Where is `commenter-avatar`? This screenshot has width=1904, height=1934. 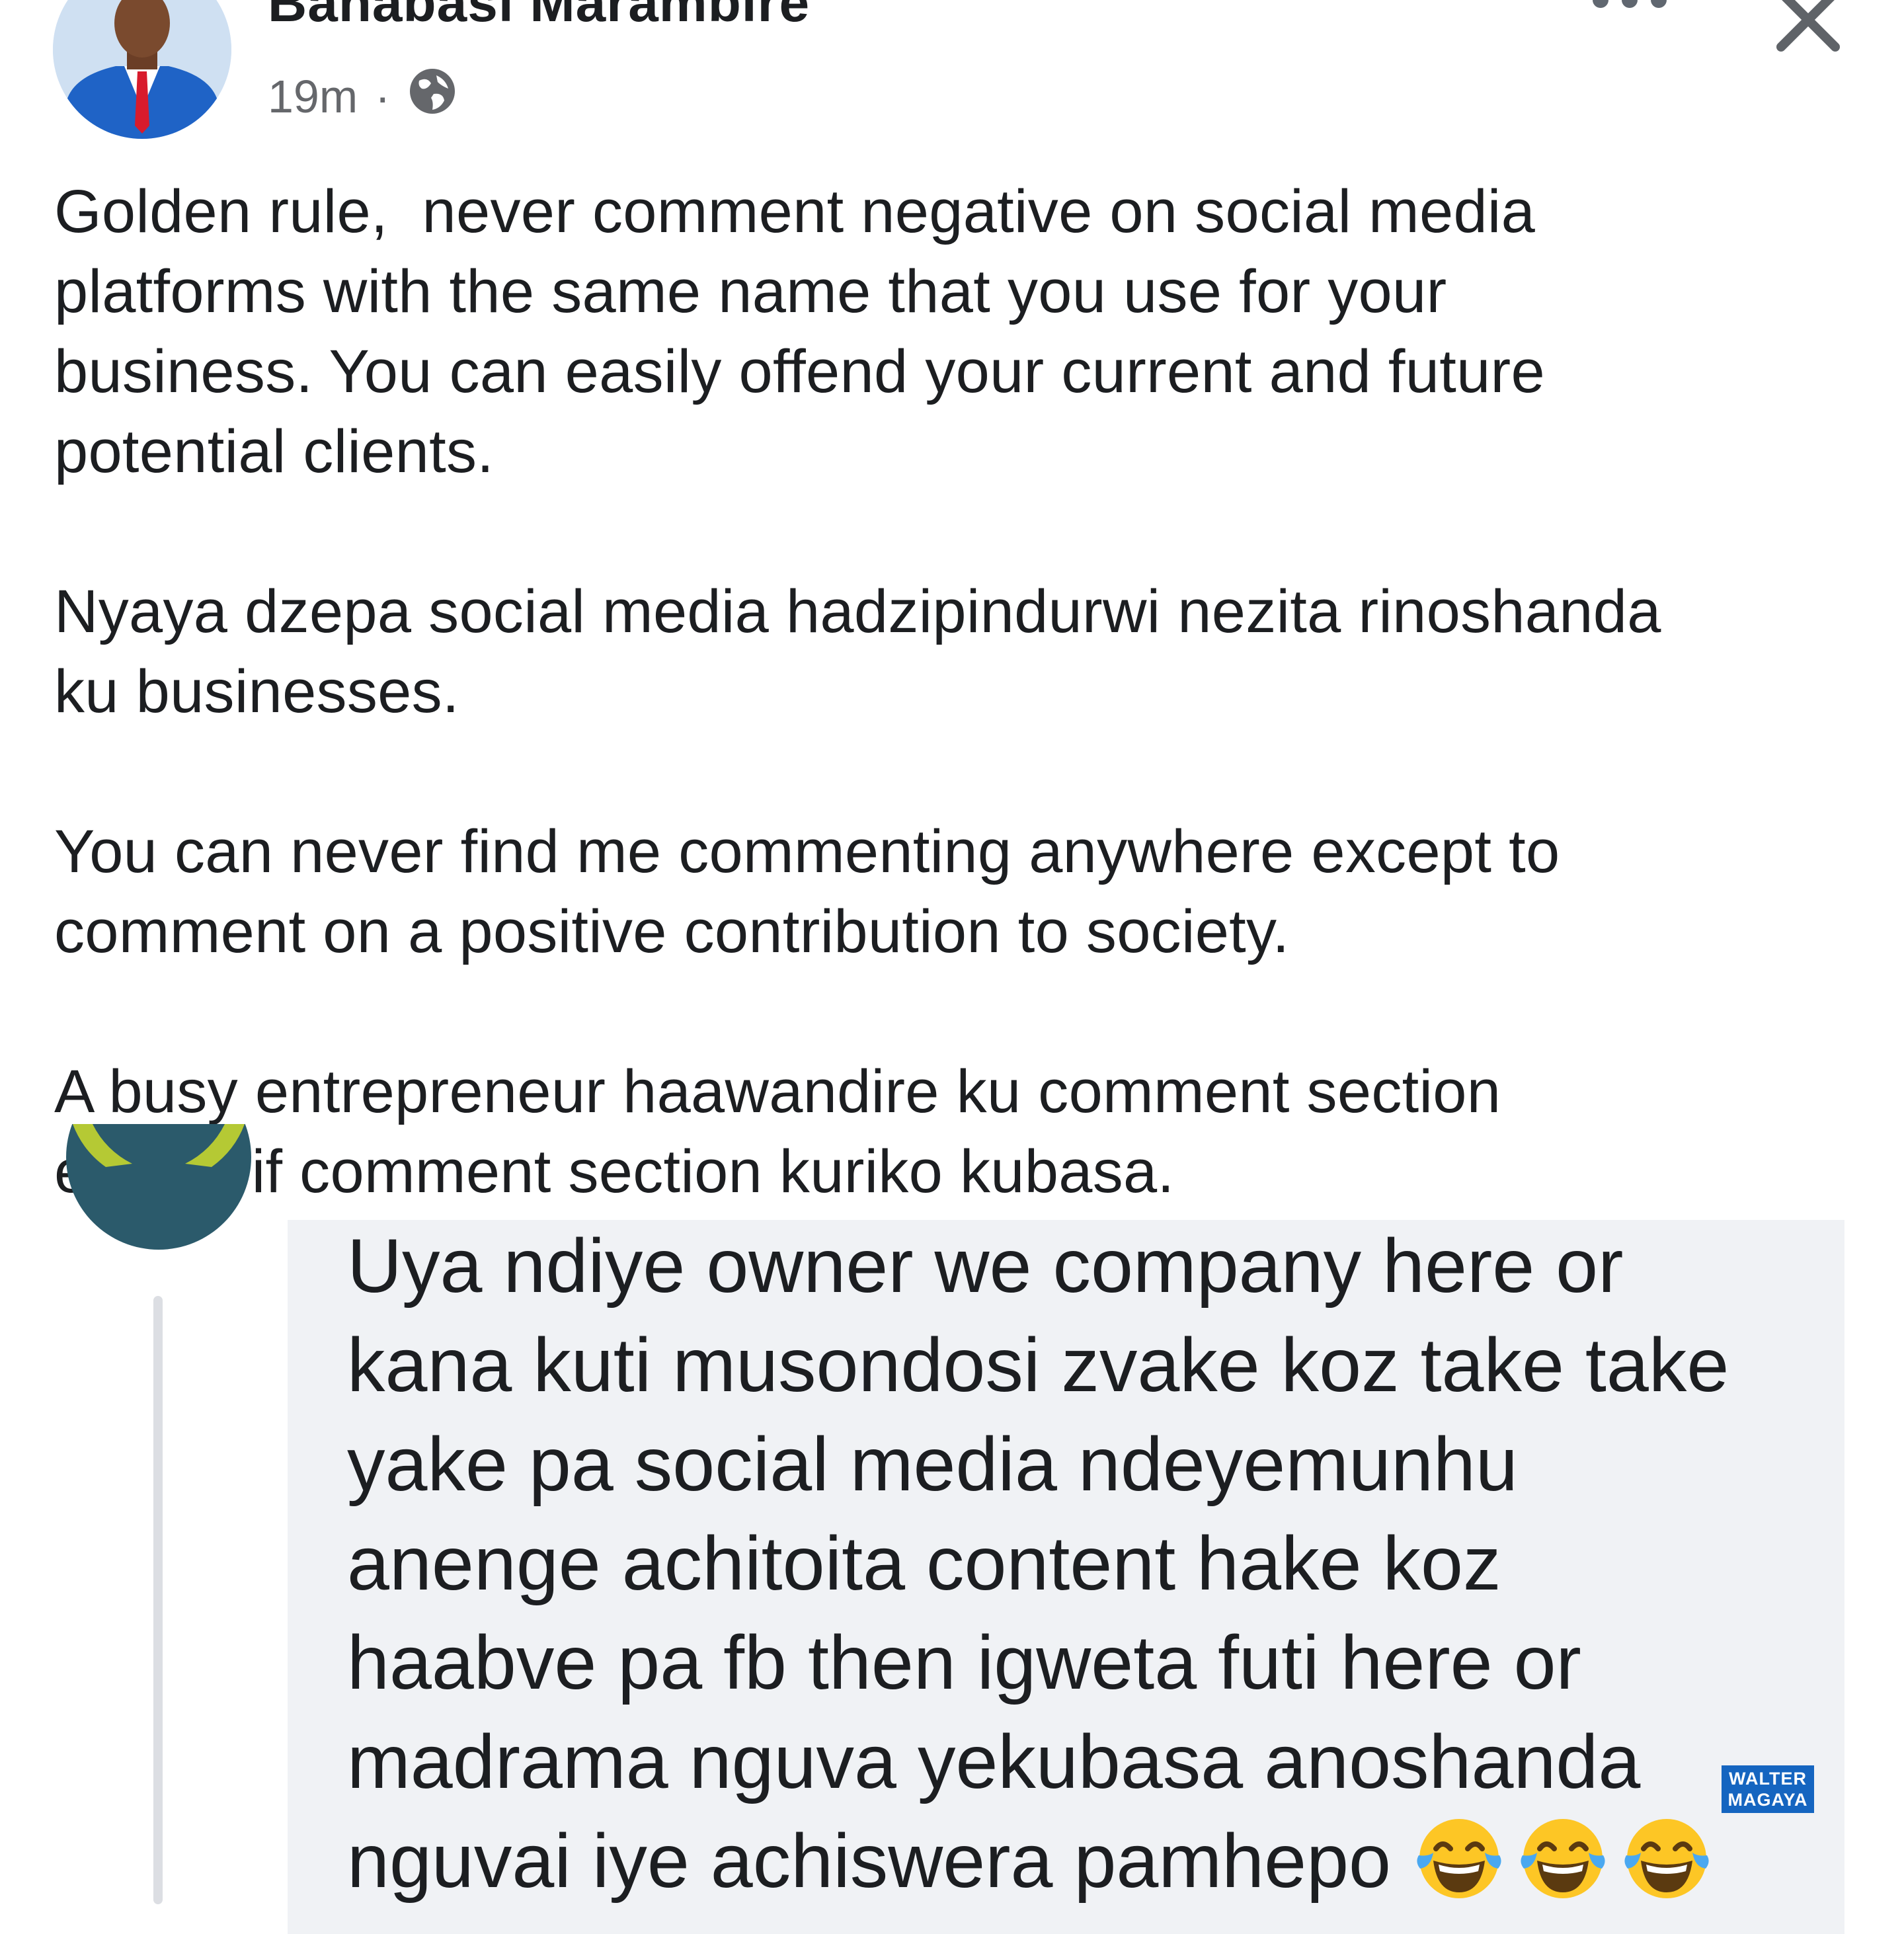 commenter-avatar is located at coordinates (158, 1198).